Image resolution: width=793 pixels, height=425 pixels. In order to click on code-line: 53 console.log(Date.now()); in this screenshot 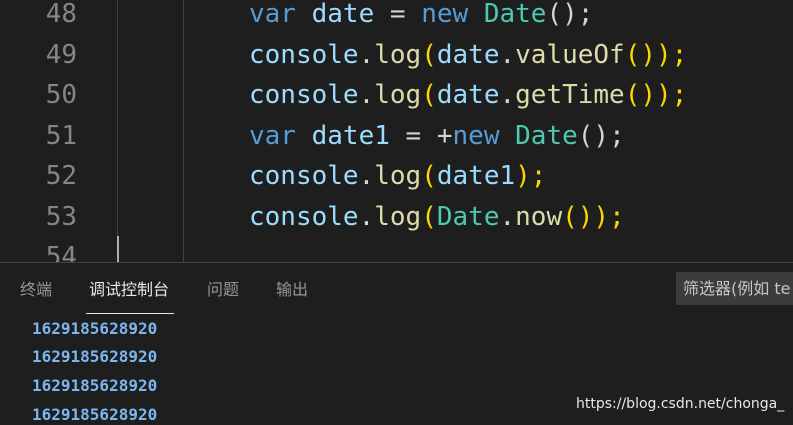, I will do `click(396, 217)`.